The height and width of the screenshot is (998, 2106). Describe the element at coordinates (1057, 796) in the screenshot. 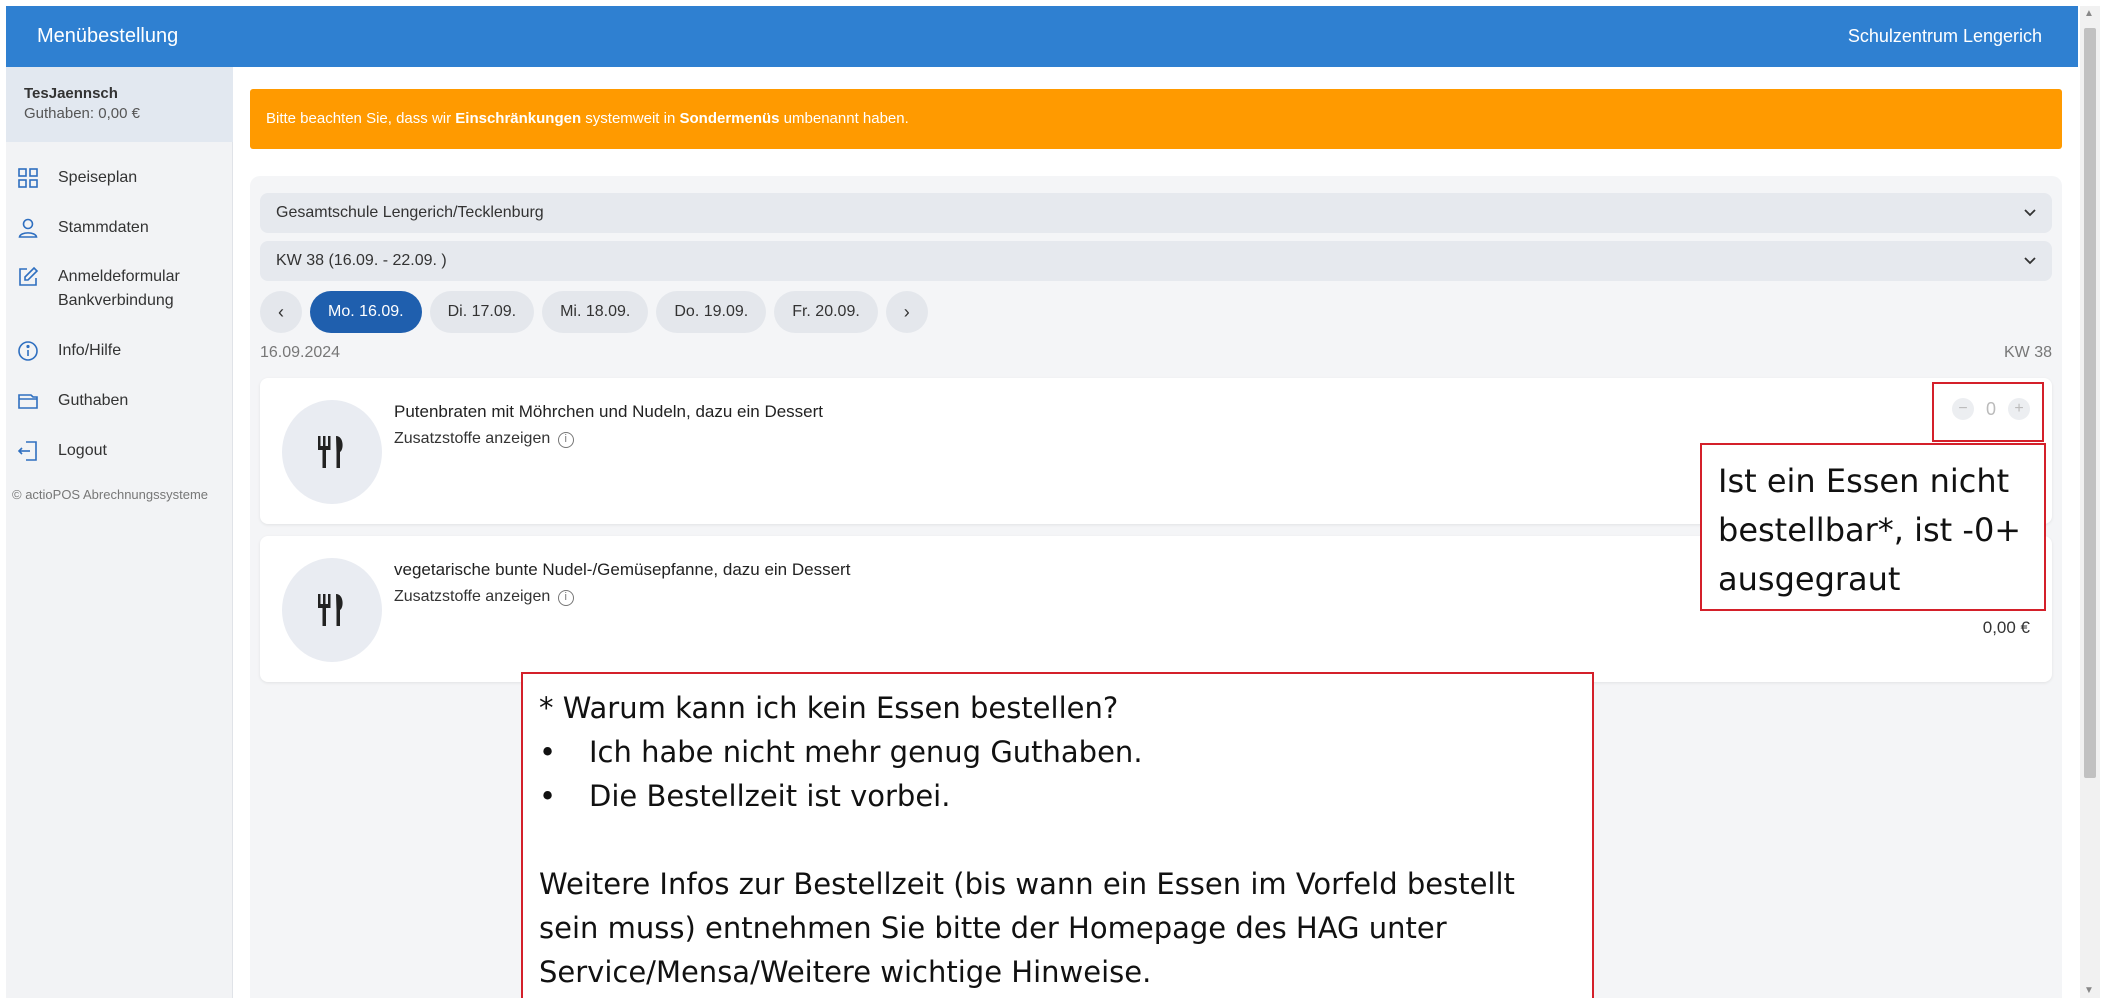

I see `reason-item: • Die Bestellzeit ist vorbei.` at that location.